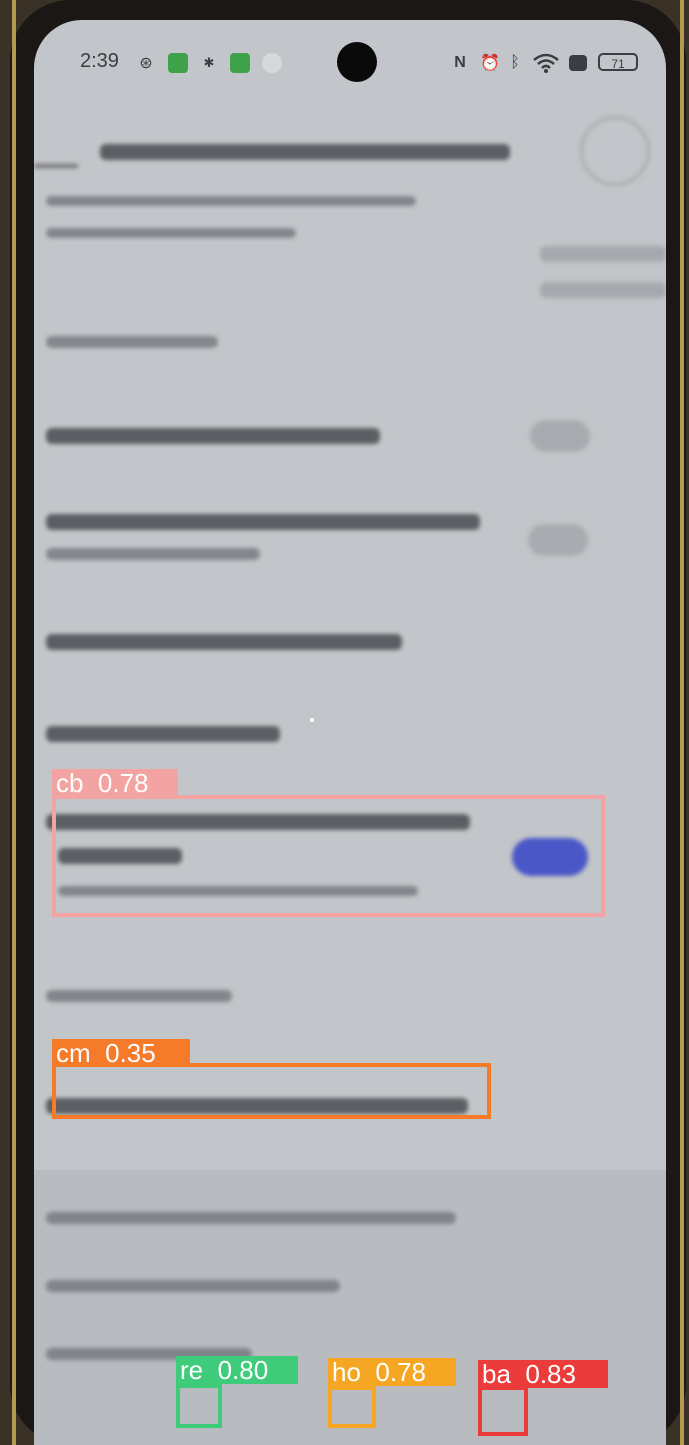 The width and height of the screenshot is (689, 1445). I want to click on detection-label-ho: ho 0.78, so click(392, 1372).